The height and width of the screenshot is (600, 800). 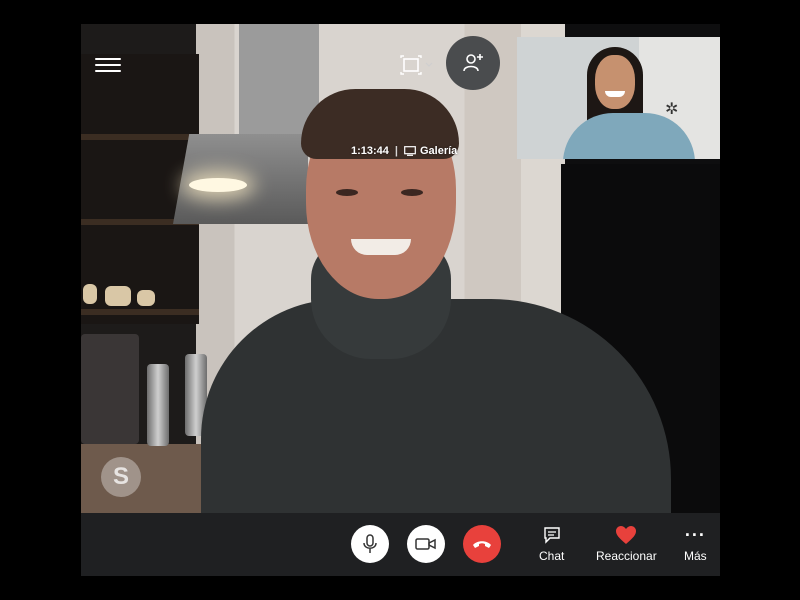 I want to click on hamburger-menu-icon, so click(x=108, y=65).